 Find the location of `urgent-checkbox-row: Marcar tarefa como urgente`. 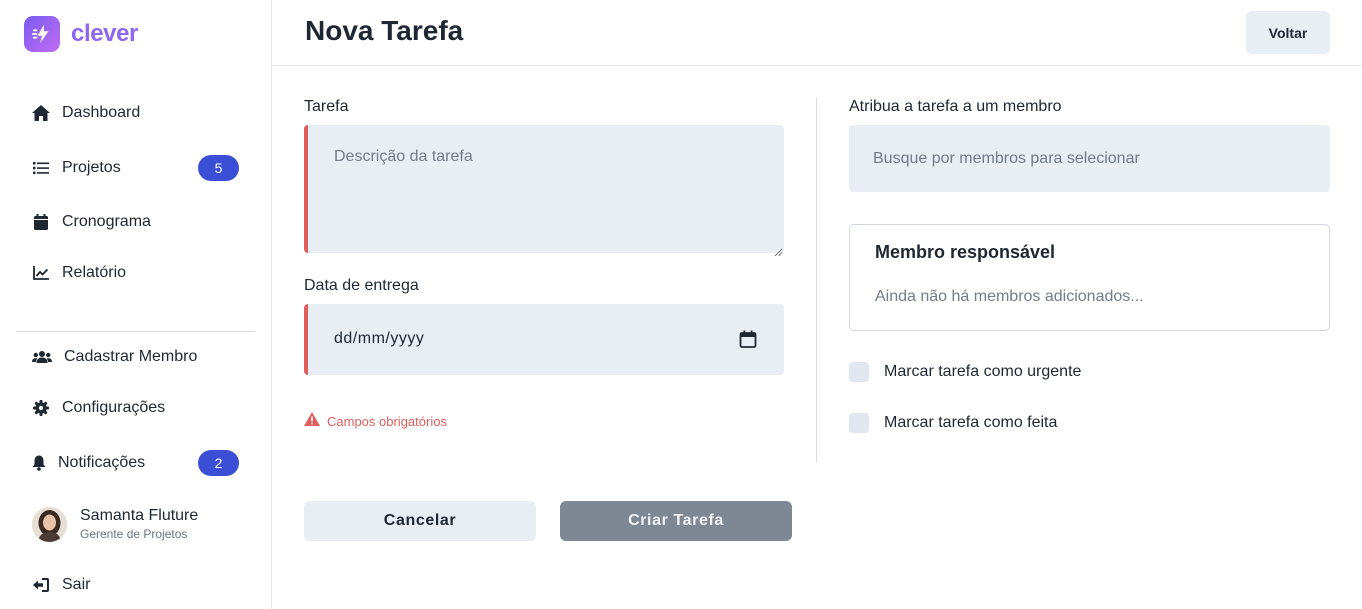

urgent-checkbox-row: Marcar tarefa como urgente is located at coordinates (965, 372).